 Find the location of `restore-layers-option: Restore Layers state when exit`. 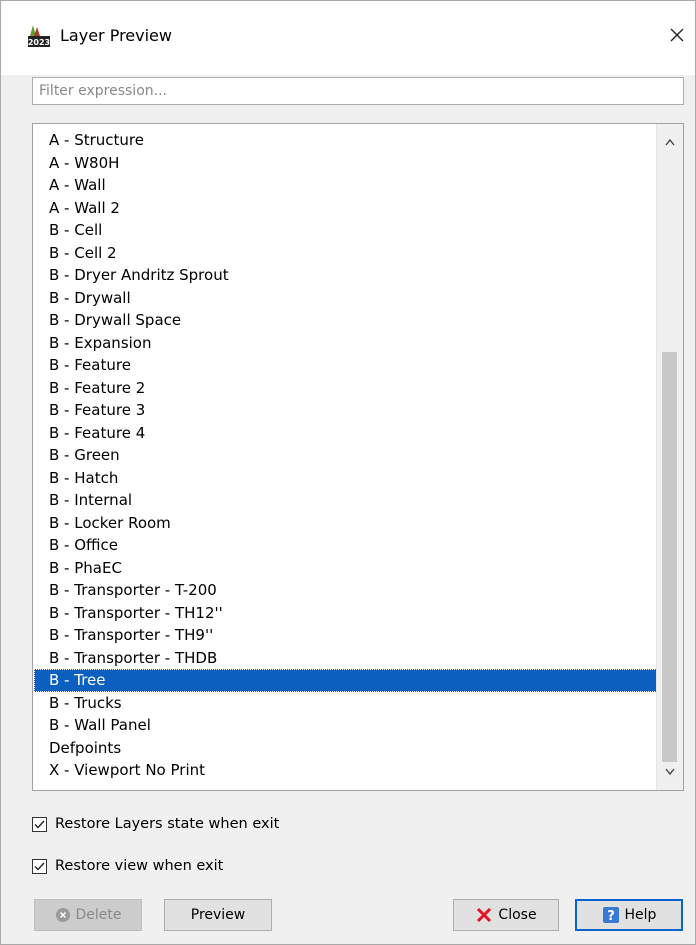

restore-layers-option: Restore Layers state when exit is located at coordinates (155, 824).